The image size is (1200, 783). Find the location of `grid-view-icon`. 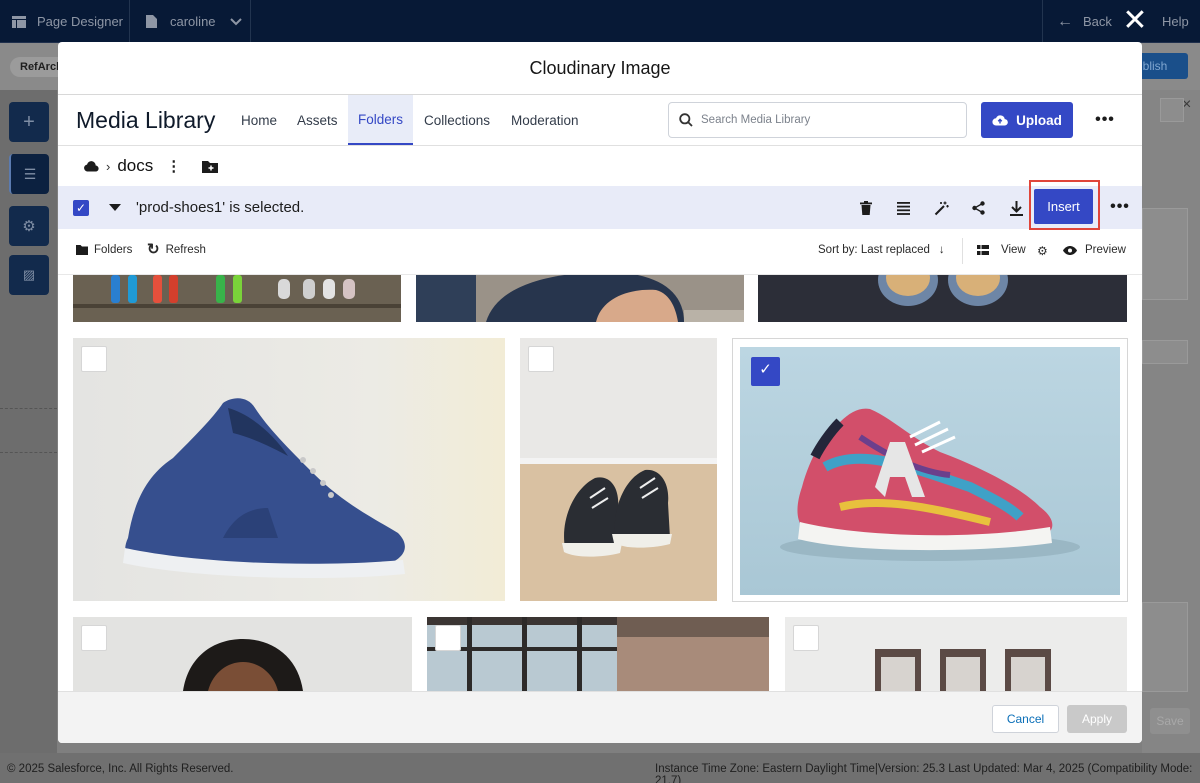

grid-view-icon is located at coordinates (983, 250).